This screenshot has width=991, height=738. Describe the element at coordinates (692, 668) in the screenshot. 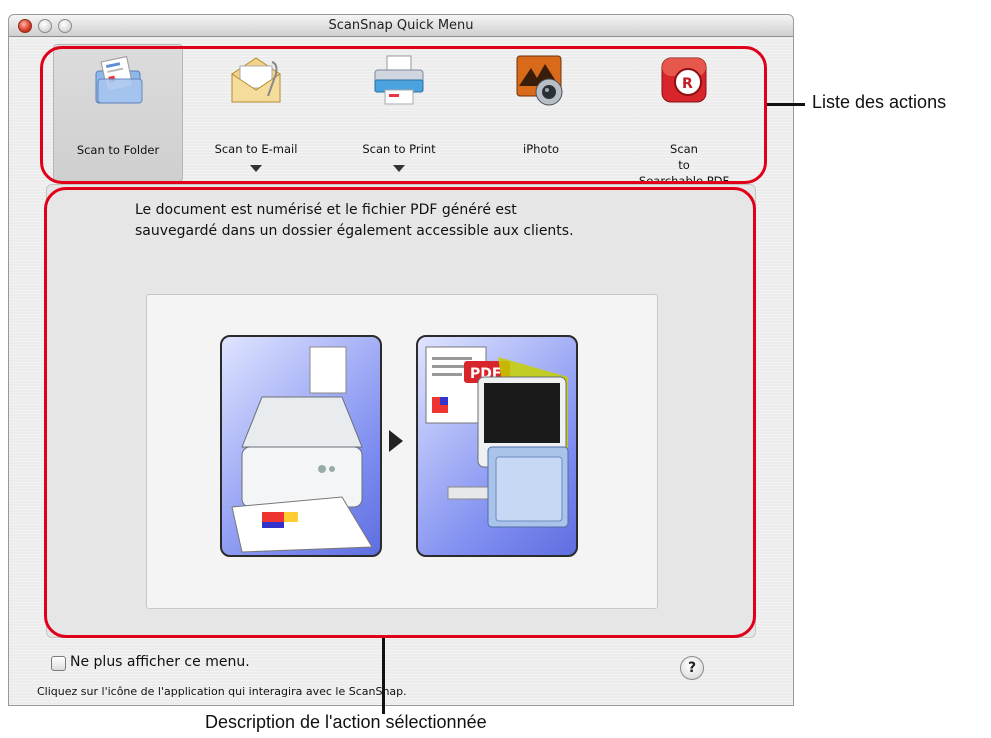

I see `help-button: ?` at that location.